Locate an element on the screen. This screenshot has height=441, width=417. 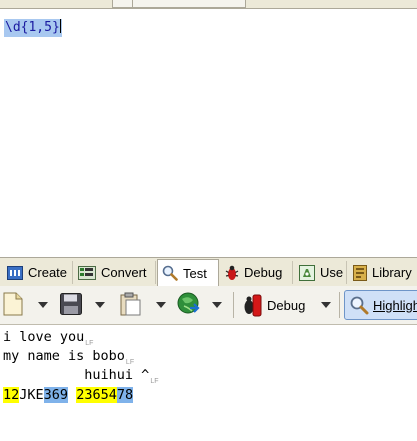
tab-bar: Create Convert Test Debug Use Library is located at coordinates (208, 272).